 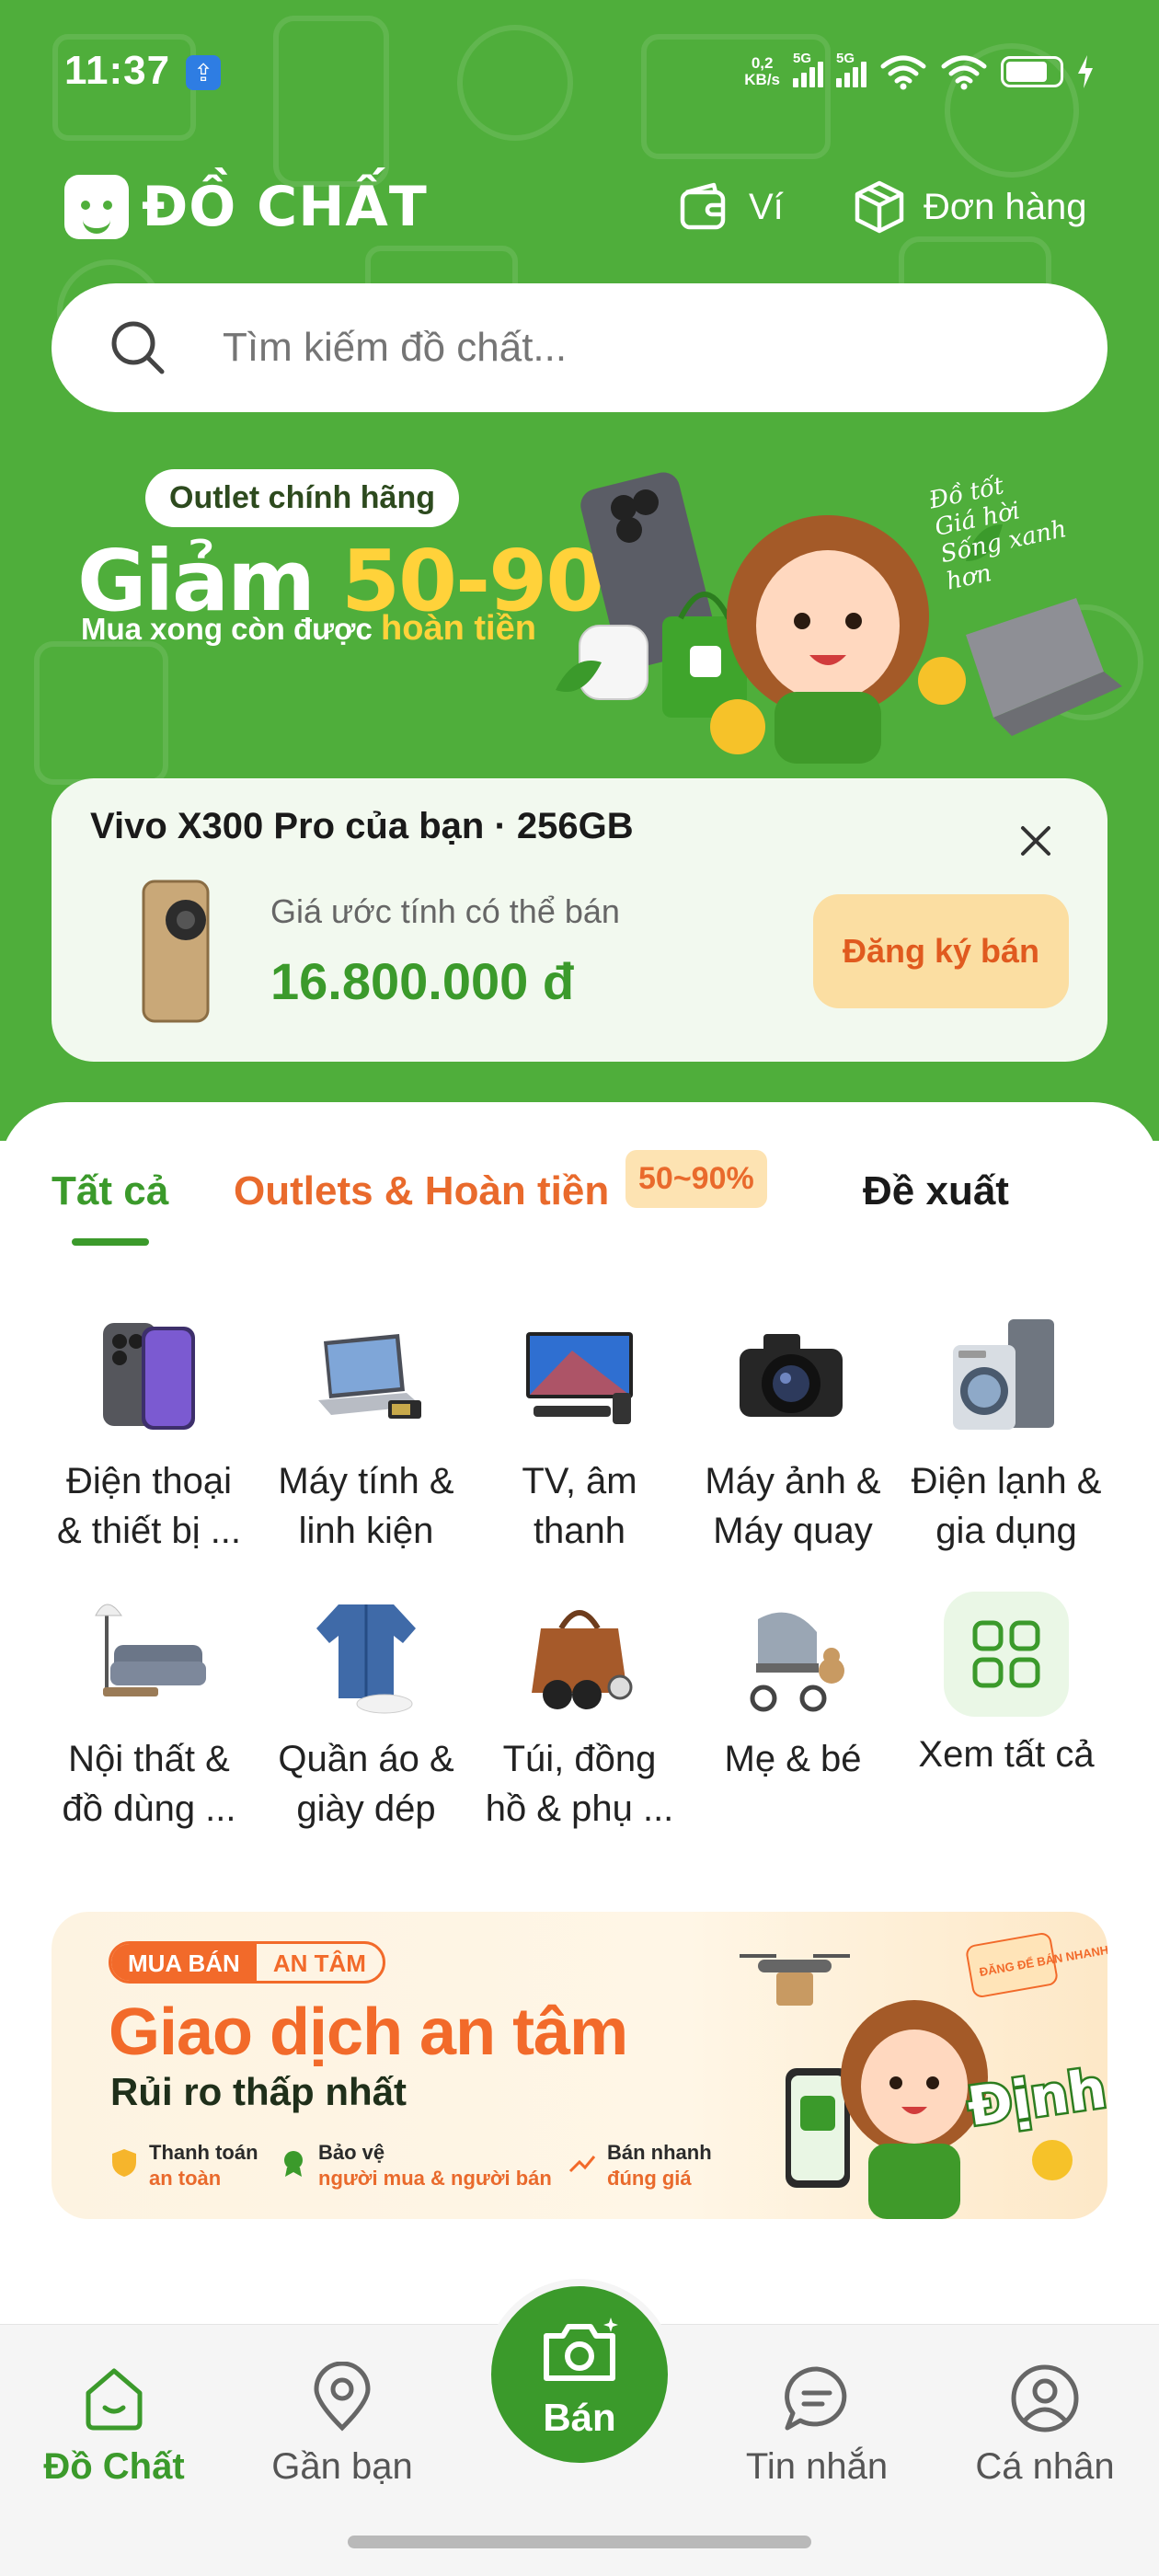 What do you see at coordinates (808, 69) in the screenshot?
I see `signal-icon: 5G` at bounding box center [808, 69].